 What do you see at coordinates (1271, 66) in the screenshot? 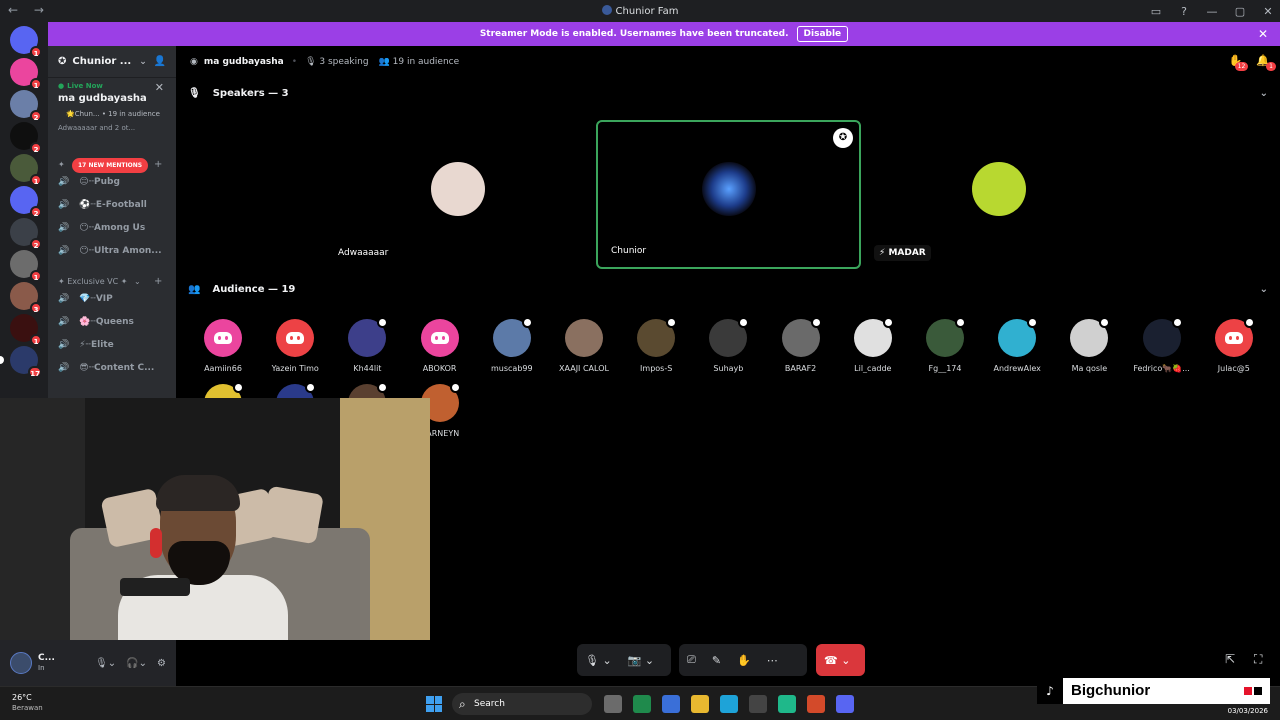
I see `notification-count: 1` at bounding box center [1271, 66].